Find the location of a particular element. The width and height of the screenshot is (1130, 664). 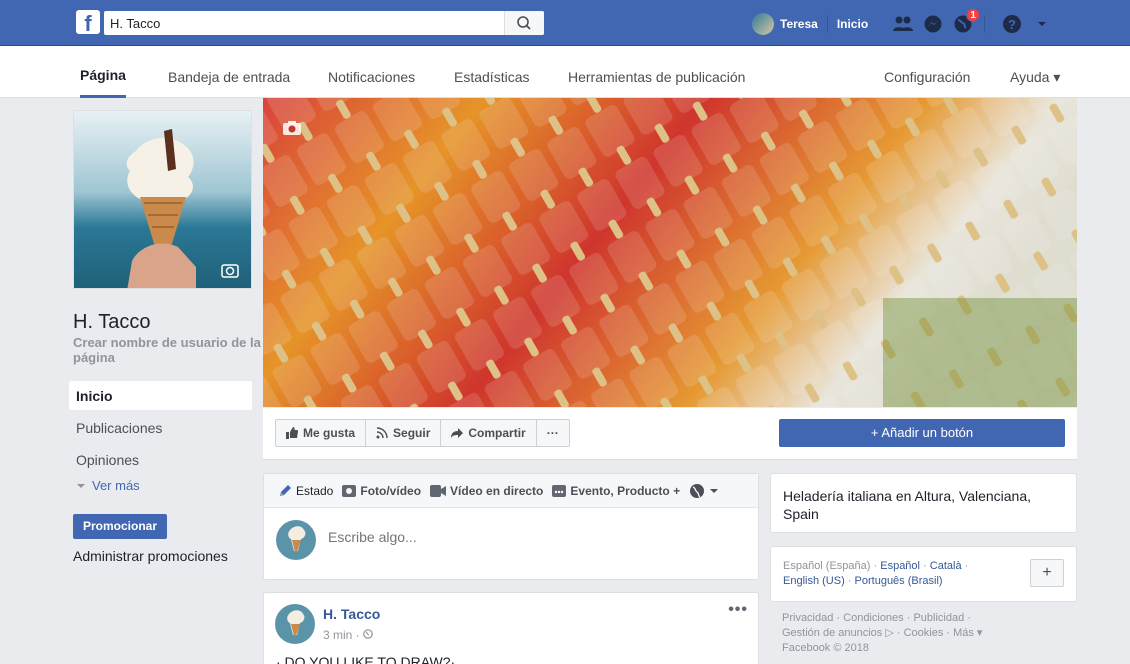

event-icon is located at coordinates (559, 490).